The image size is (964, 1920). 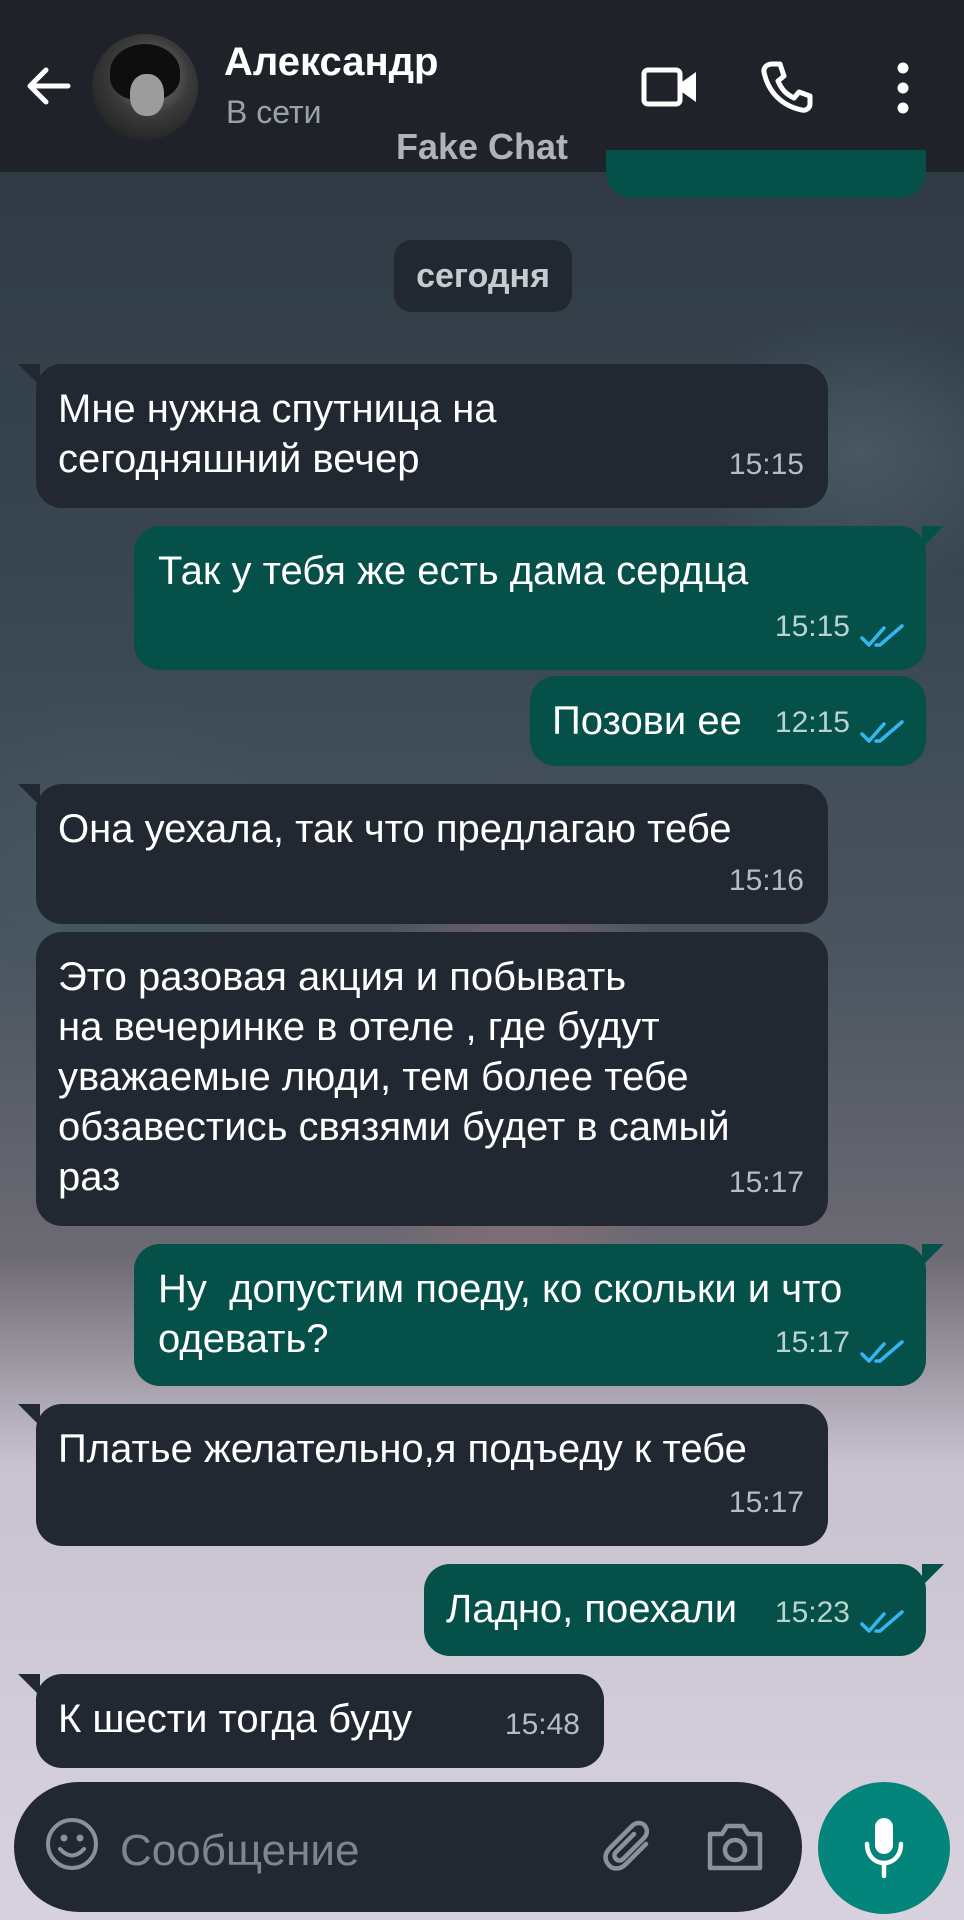 I want to click on back-arrow-icon, so click(x=48, y=86).